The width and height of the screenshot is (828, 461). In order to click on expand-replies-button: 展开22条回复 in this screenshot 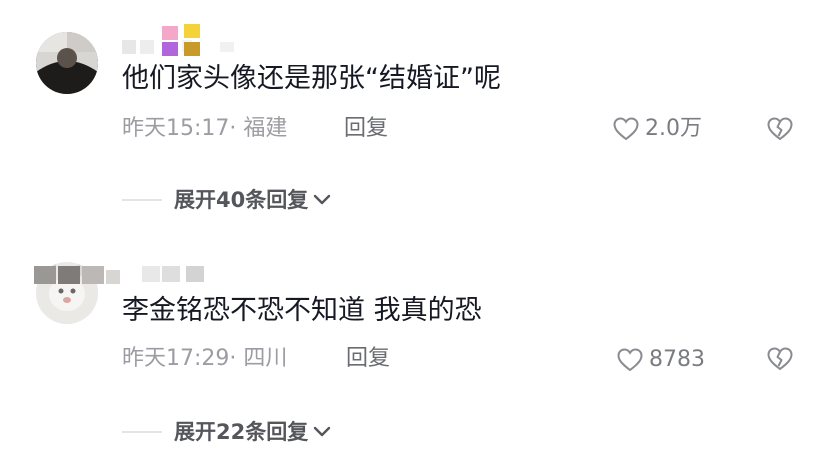, I will do `click(227, 432)`.